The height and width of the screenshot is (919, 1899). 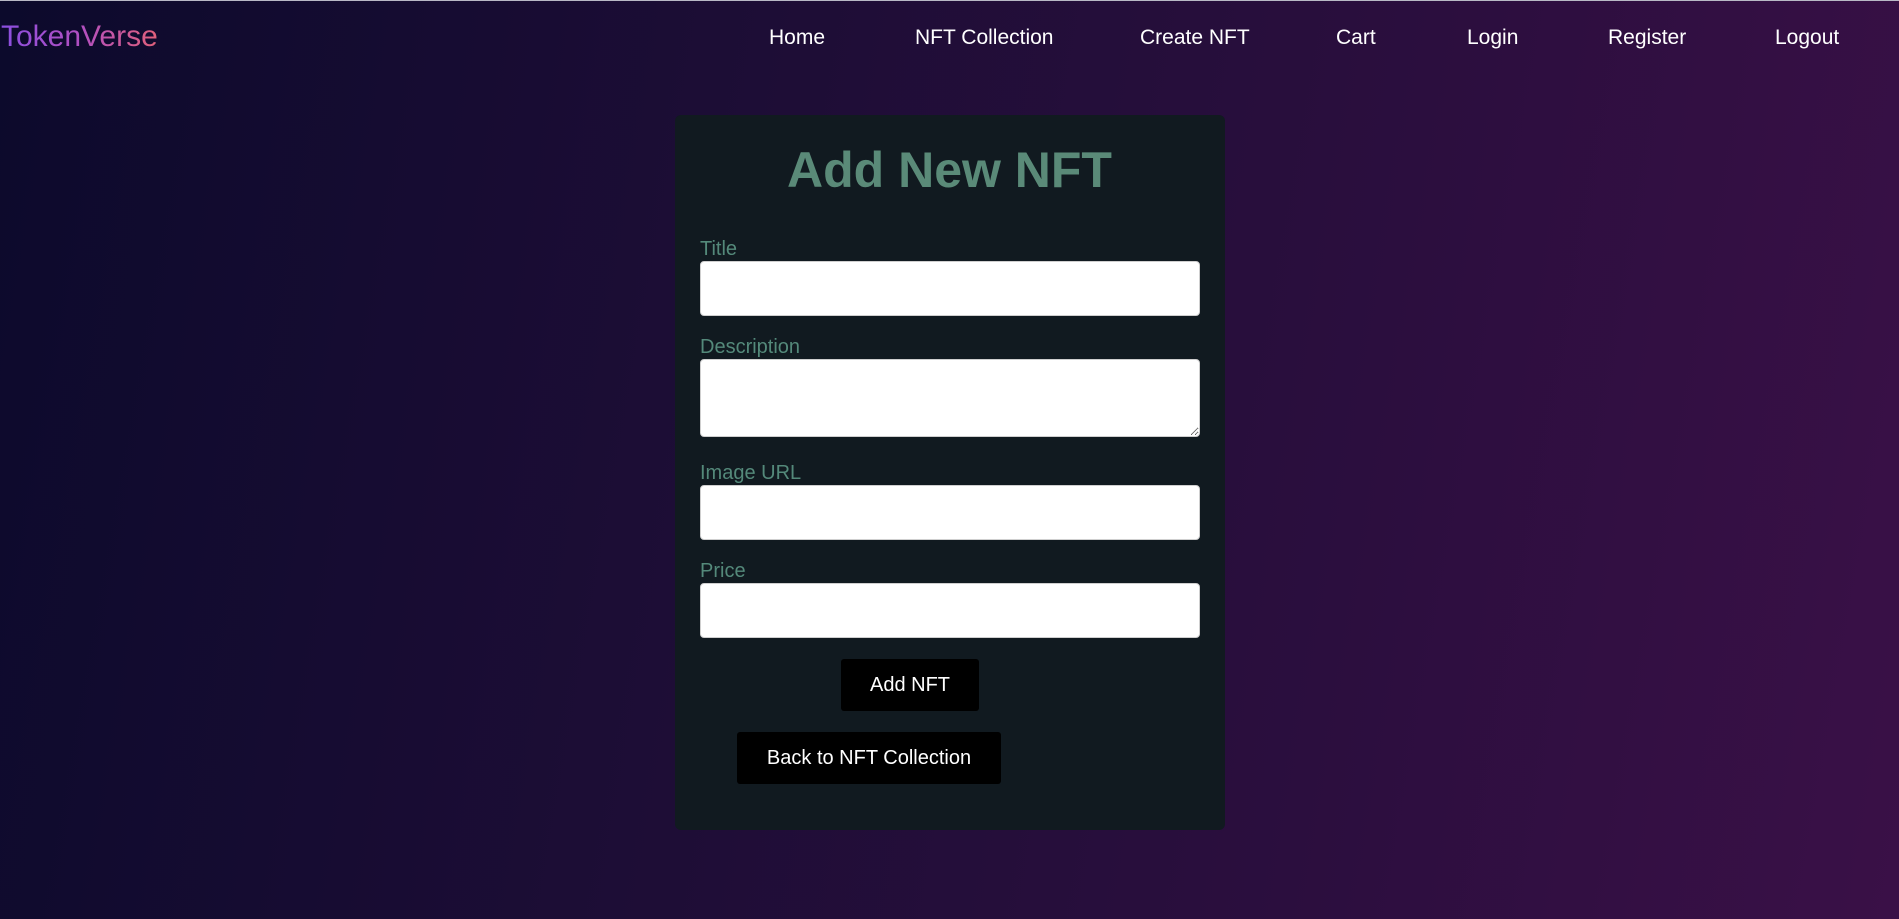 I want to click on price-input, so click(x=950, y=610).